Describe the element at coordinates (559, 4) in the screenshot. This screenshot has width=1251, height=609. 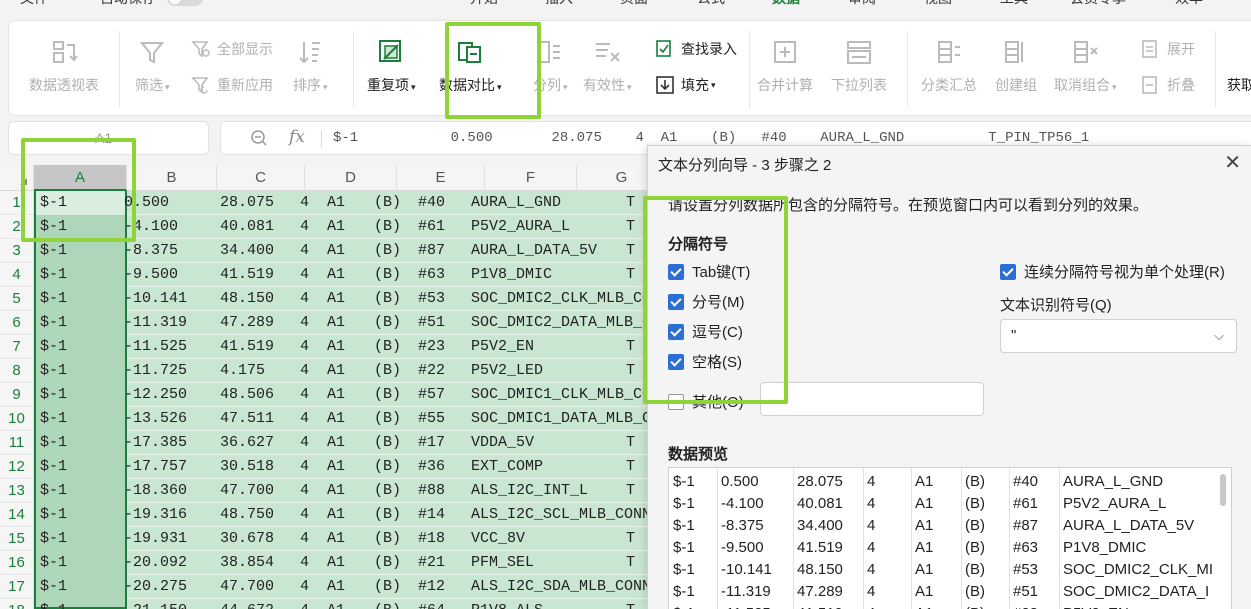
I see `tab-insert: 插入` at that location.